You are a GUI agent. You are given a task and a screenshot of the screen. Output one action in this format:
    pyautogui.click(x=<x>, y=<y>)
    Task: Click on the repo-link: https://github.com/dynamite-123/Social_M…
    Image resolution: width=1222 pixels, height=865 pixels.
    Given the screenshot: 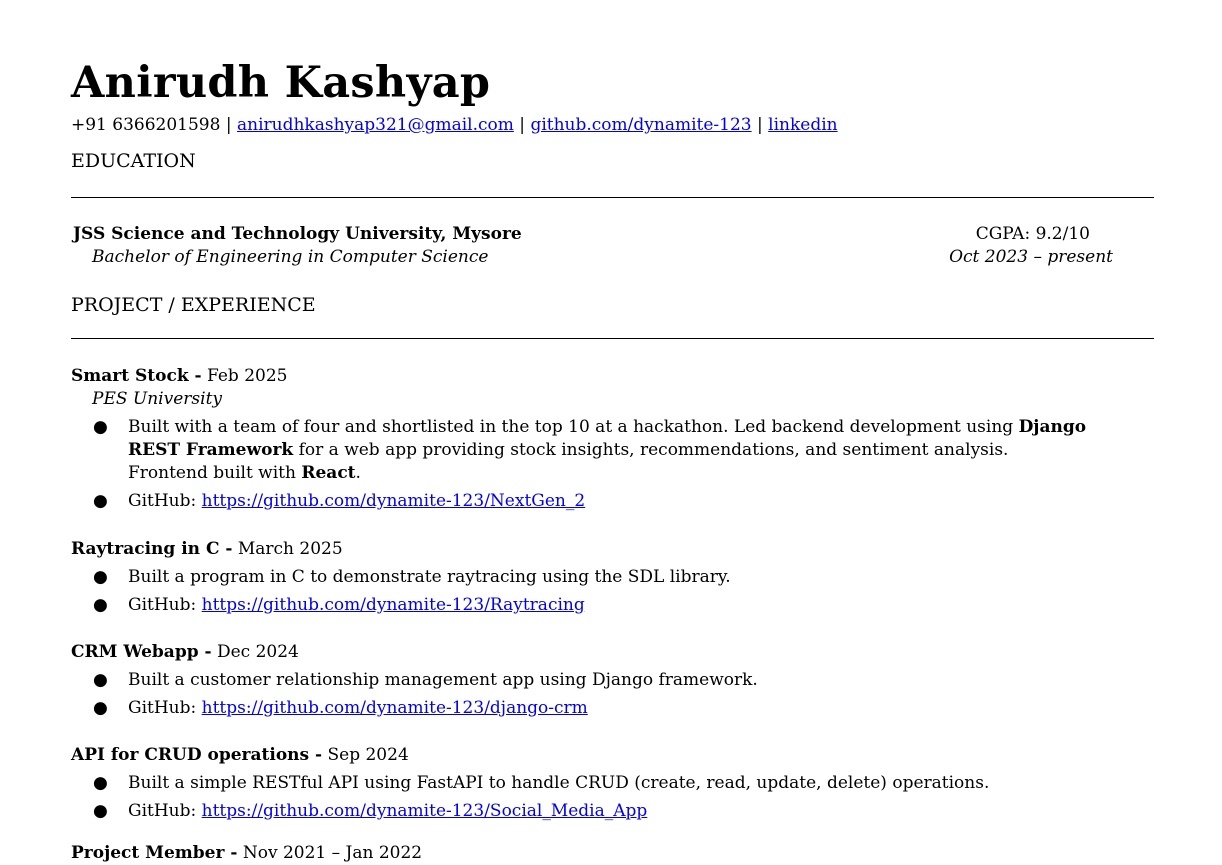 What is the action you would take?
    pyautogui.click(x=425, y=811)
    